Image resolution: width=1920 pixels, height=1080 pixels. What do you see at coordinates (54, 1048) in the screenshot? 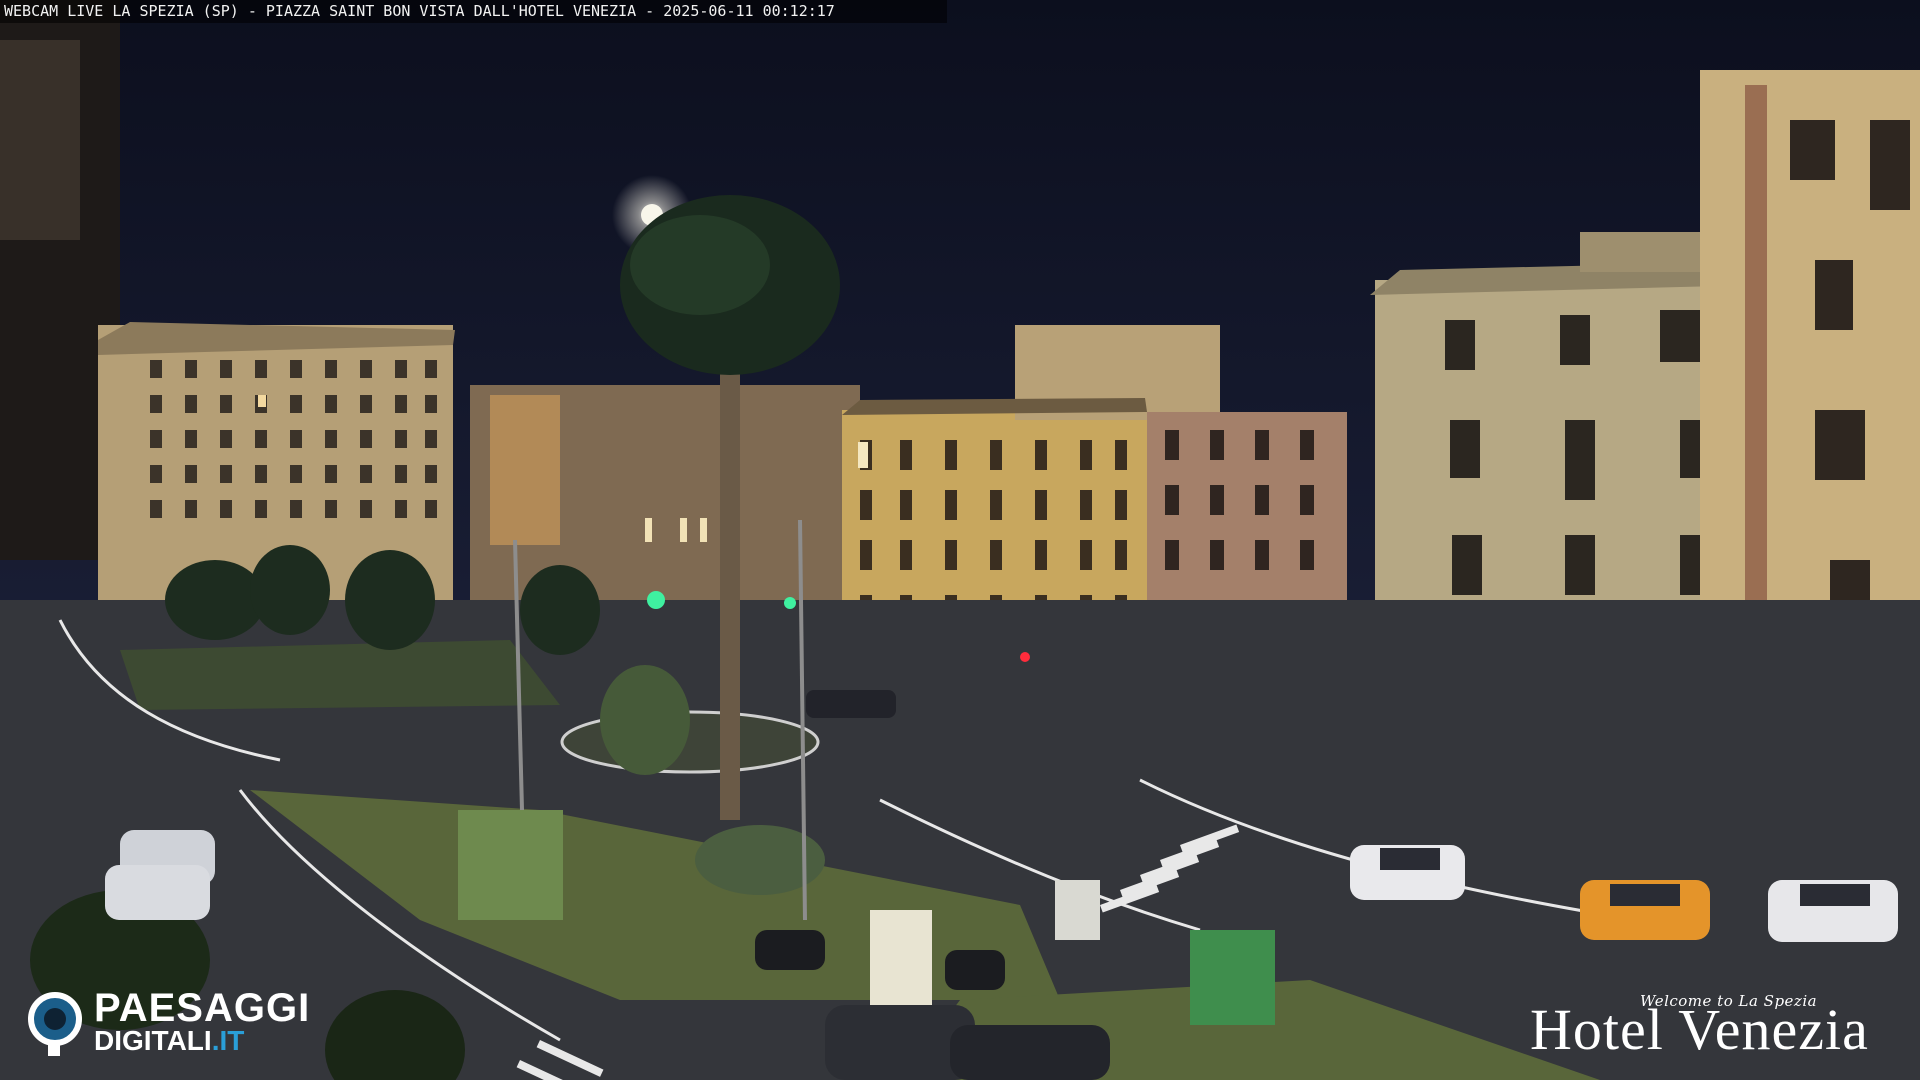
I see `camera-lens-stem` at bounding box center [54, 1048].